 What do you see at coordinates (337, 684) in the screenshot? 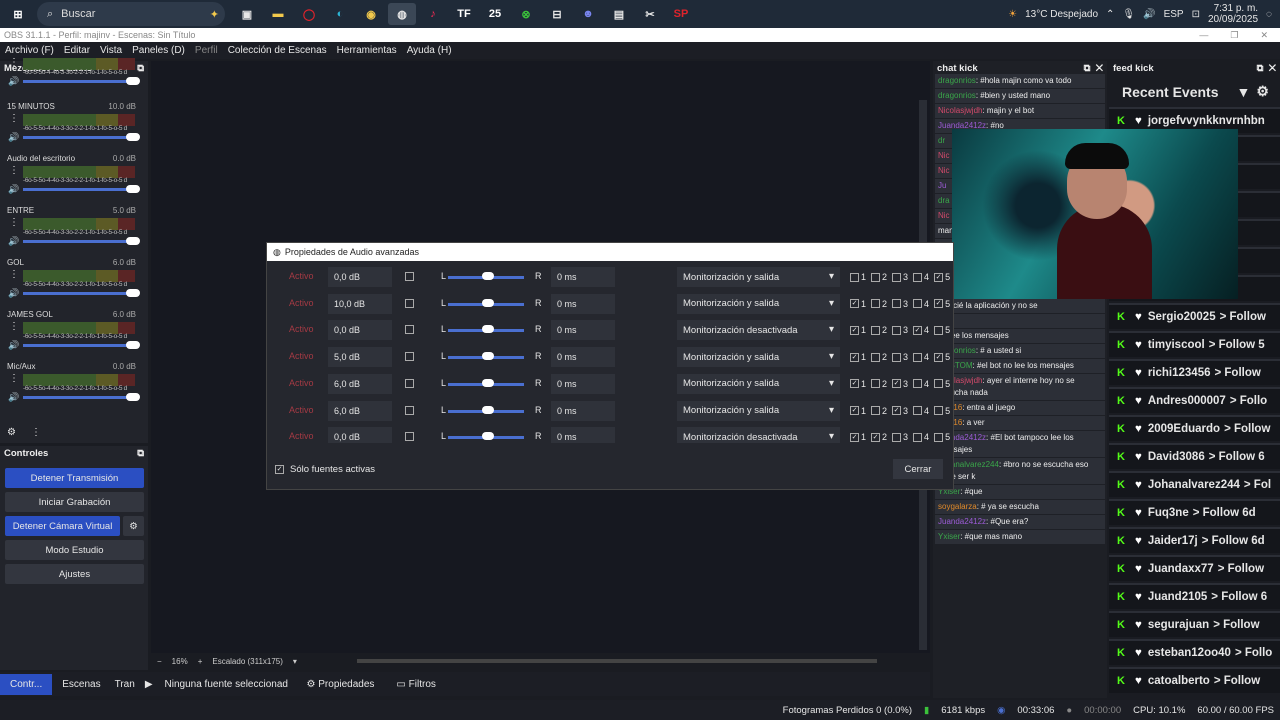
I see `properties-button: ⚙ Propiedades` at bounding box center [337, 684].